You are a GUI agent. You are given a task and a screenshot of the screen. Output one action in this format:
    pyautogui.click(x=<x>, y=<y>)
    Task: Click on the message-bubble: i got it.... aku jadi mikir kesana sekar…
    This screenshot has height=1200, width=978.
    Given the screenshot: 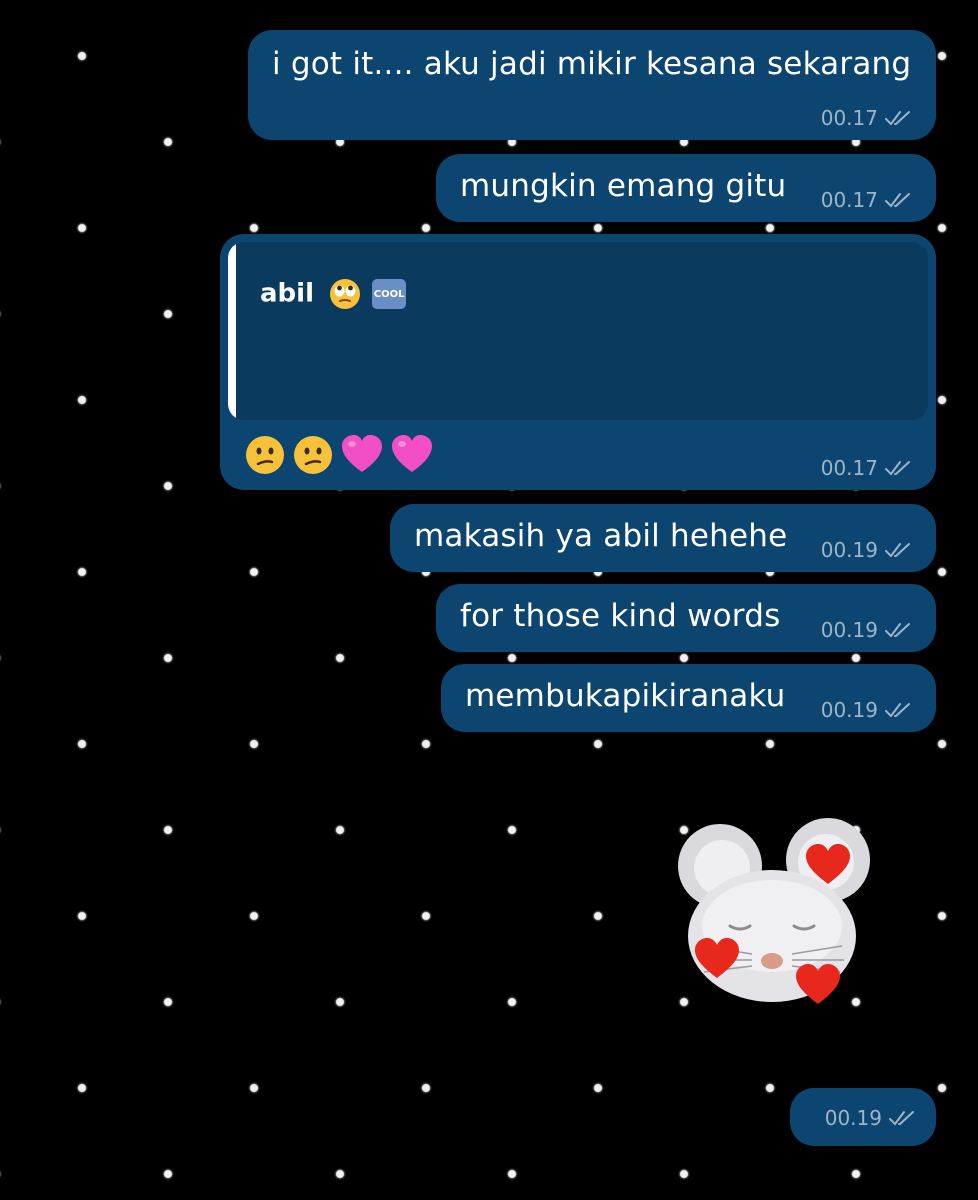 What is the action you would take?
    pyautogui.click(x=592, y=85)
    